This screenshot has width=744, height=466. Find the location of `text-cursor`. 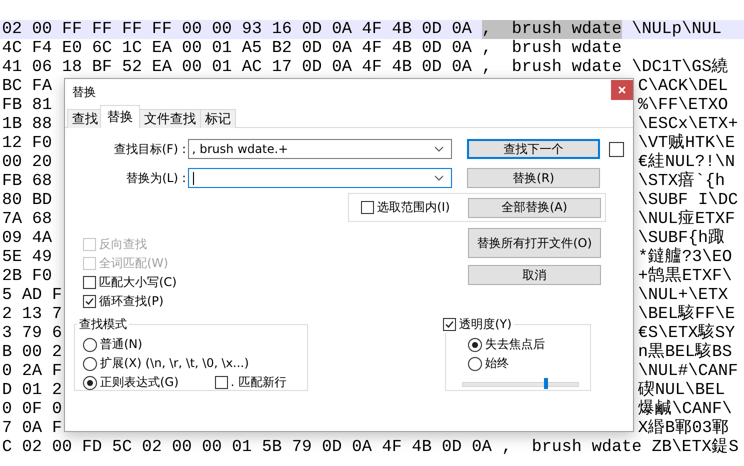

text-cursor is located at coordinates (193, 178).